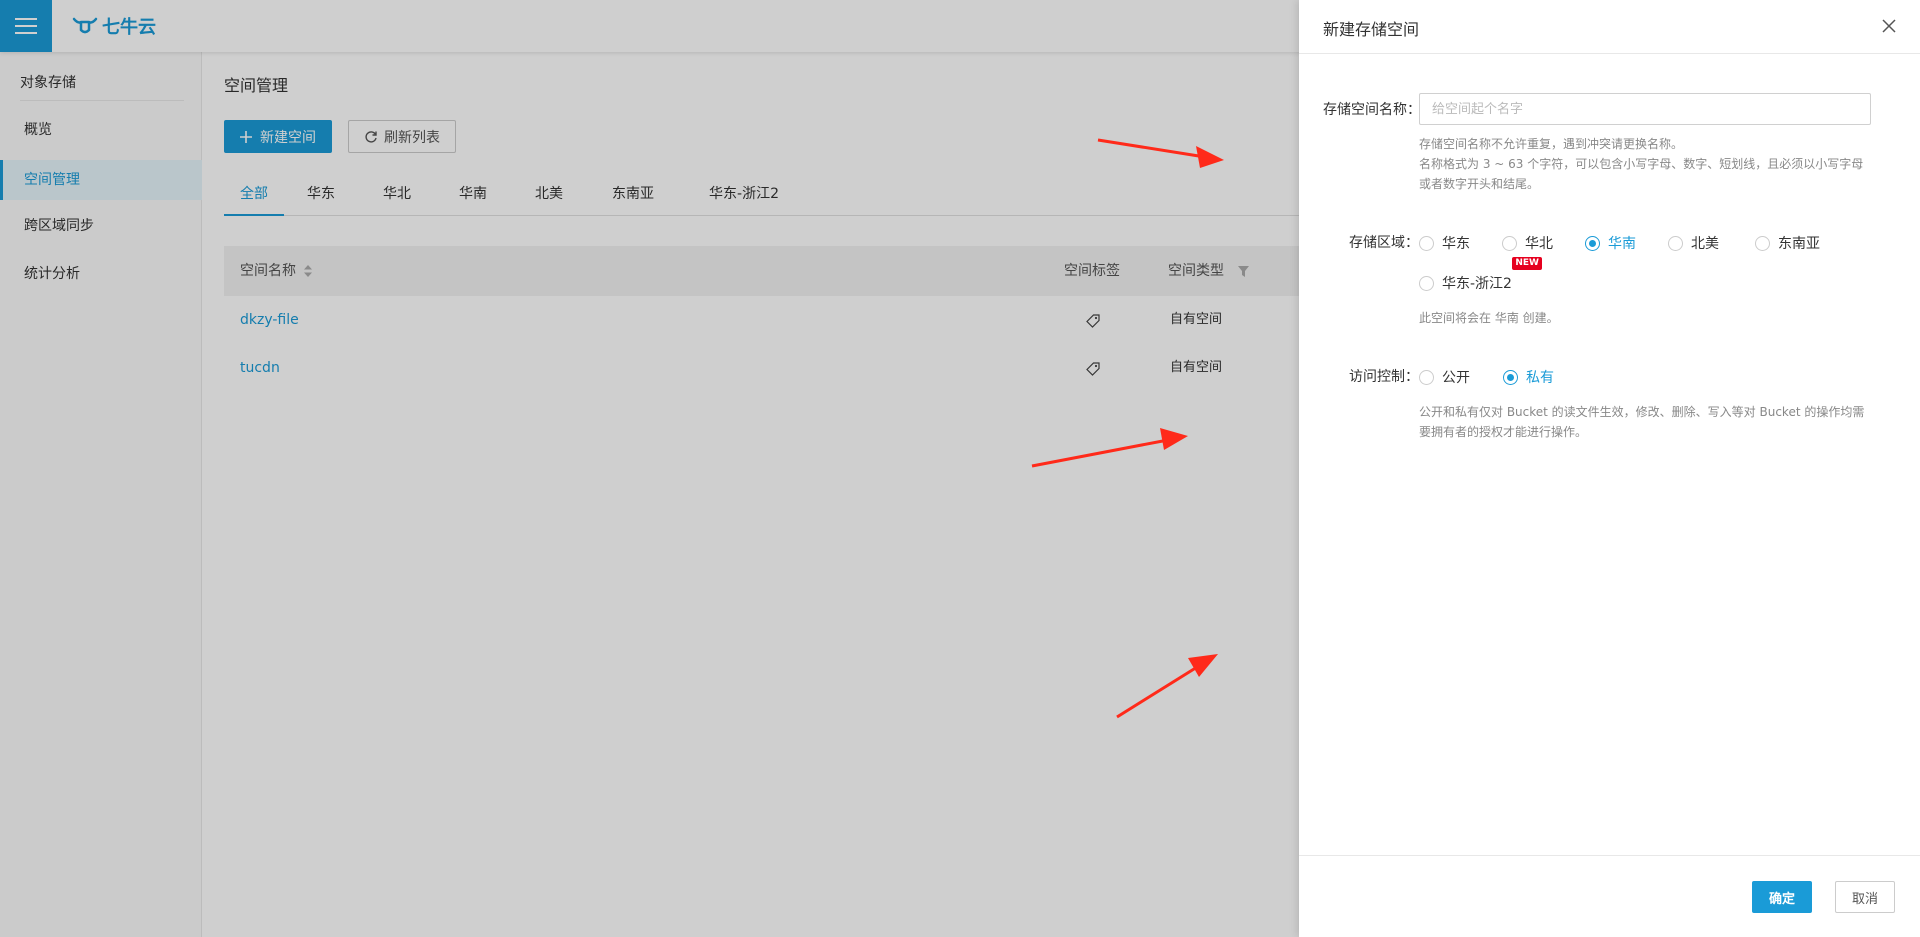  I want to click on access-radio-public: 公开, so click(1444, 377).